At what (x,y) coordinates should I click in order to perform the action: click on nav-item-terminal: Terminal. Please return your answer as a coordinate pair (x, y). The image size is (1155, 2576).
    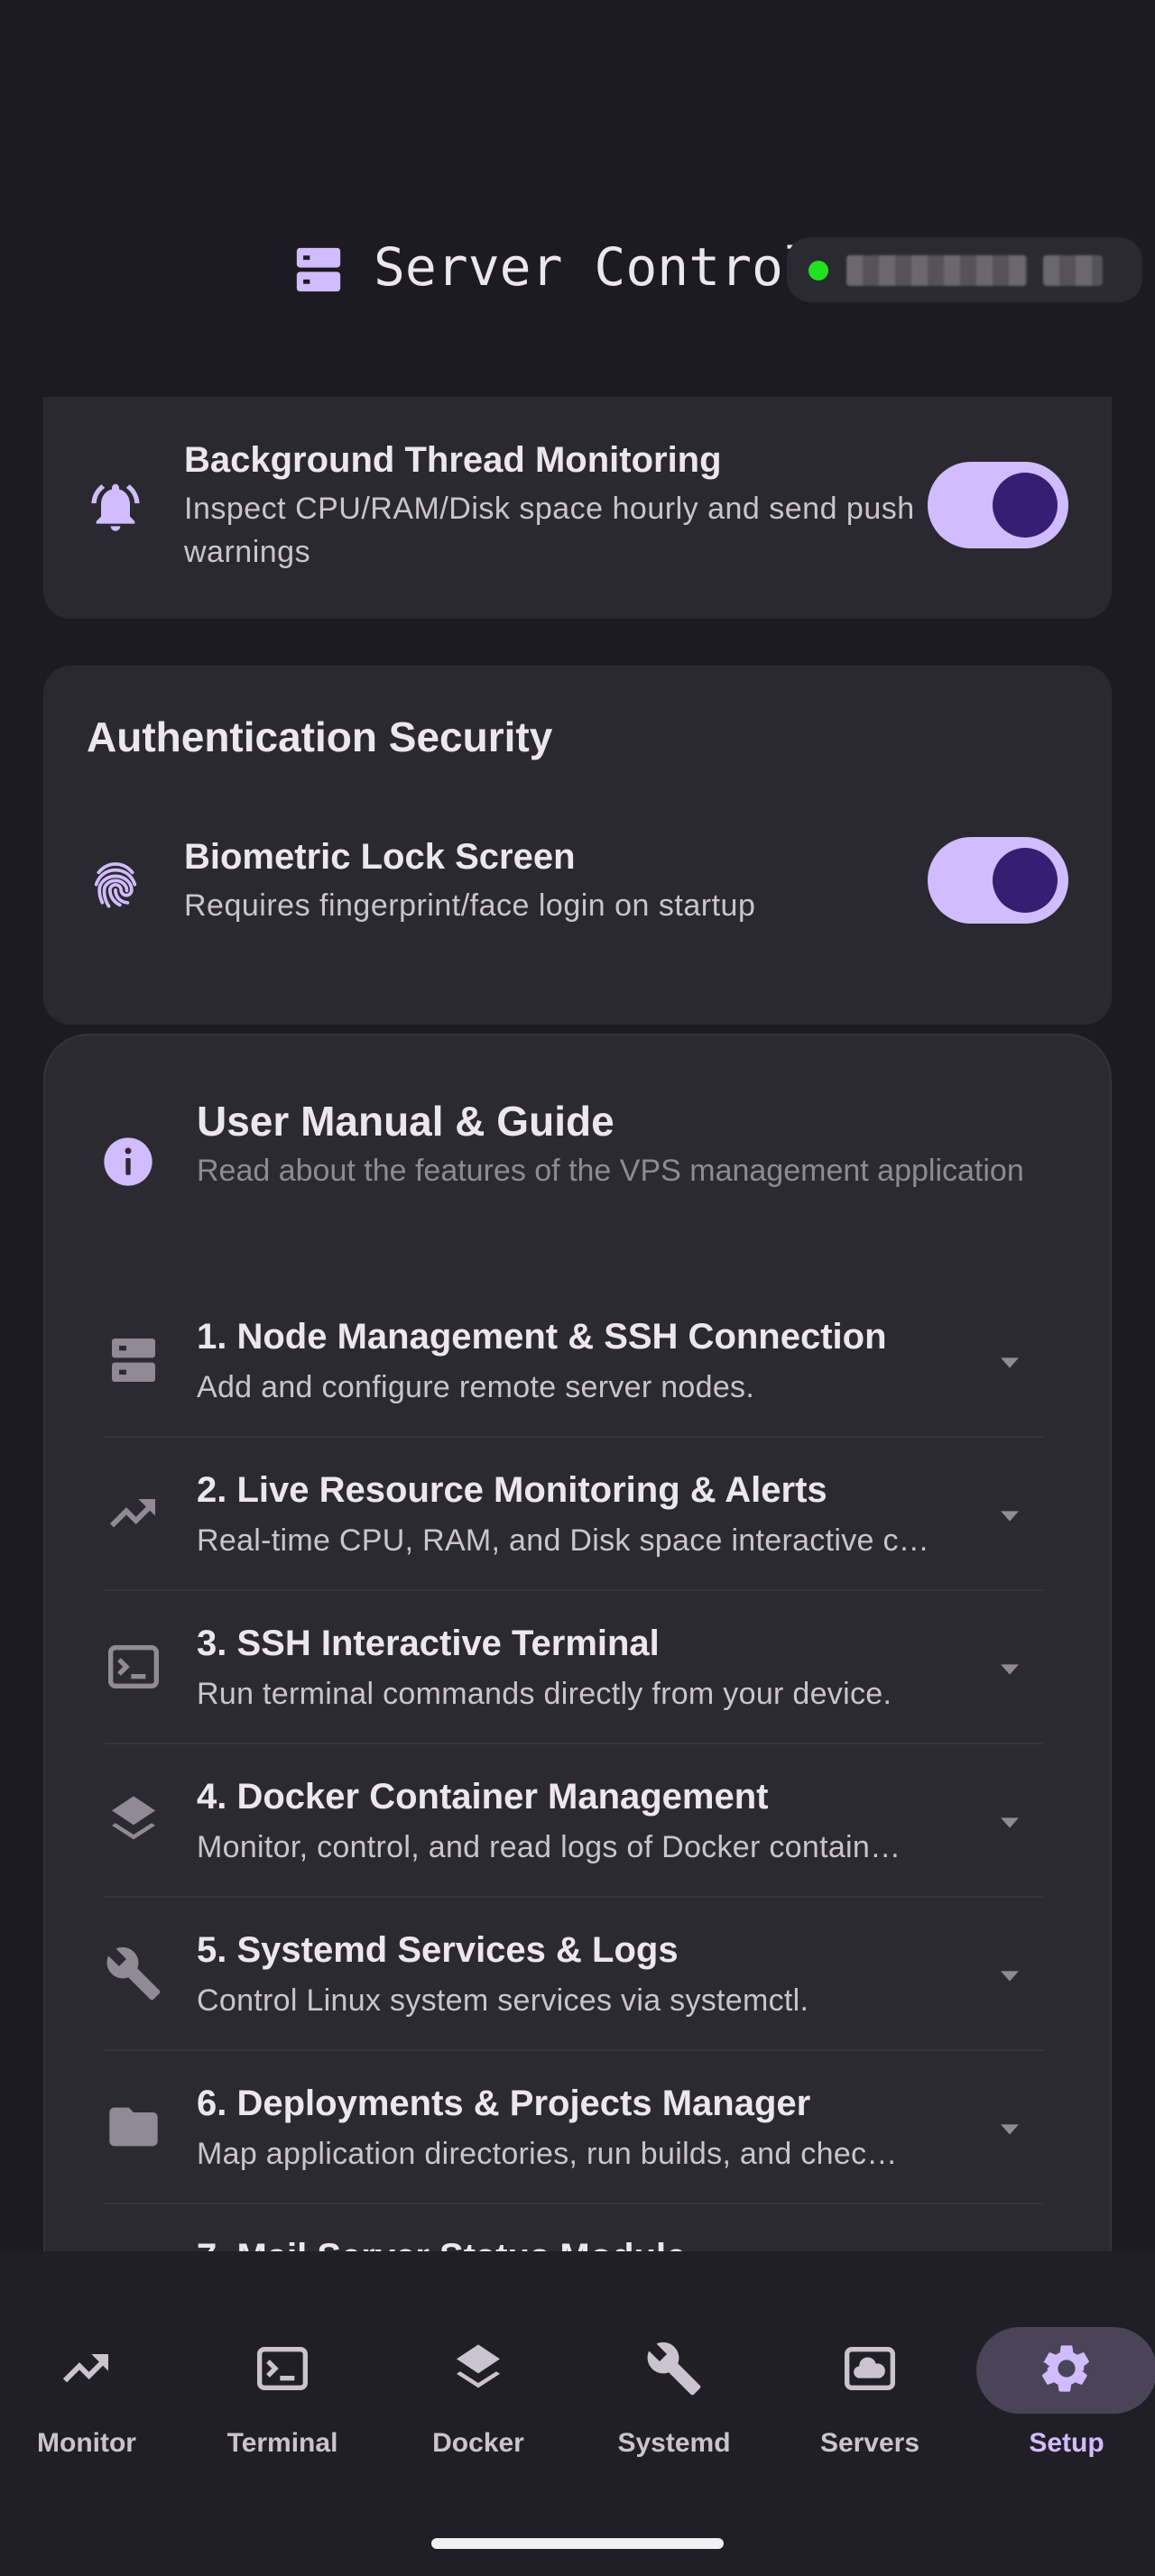
    Looking at the image, I should click on (282, 2355).